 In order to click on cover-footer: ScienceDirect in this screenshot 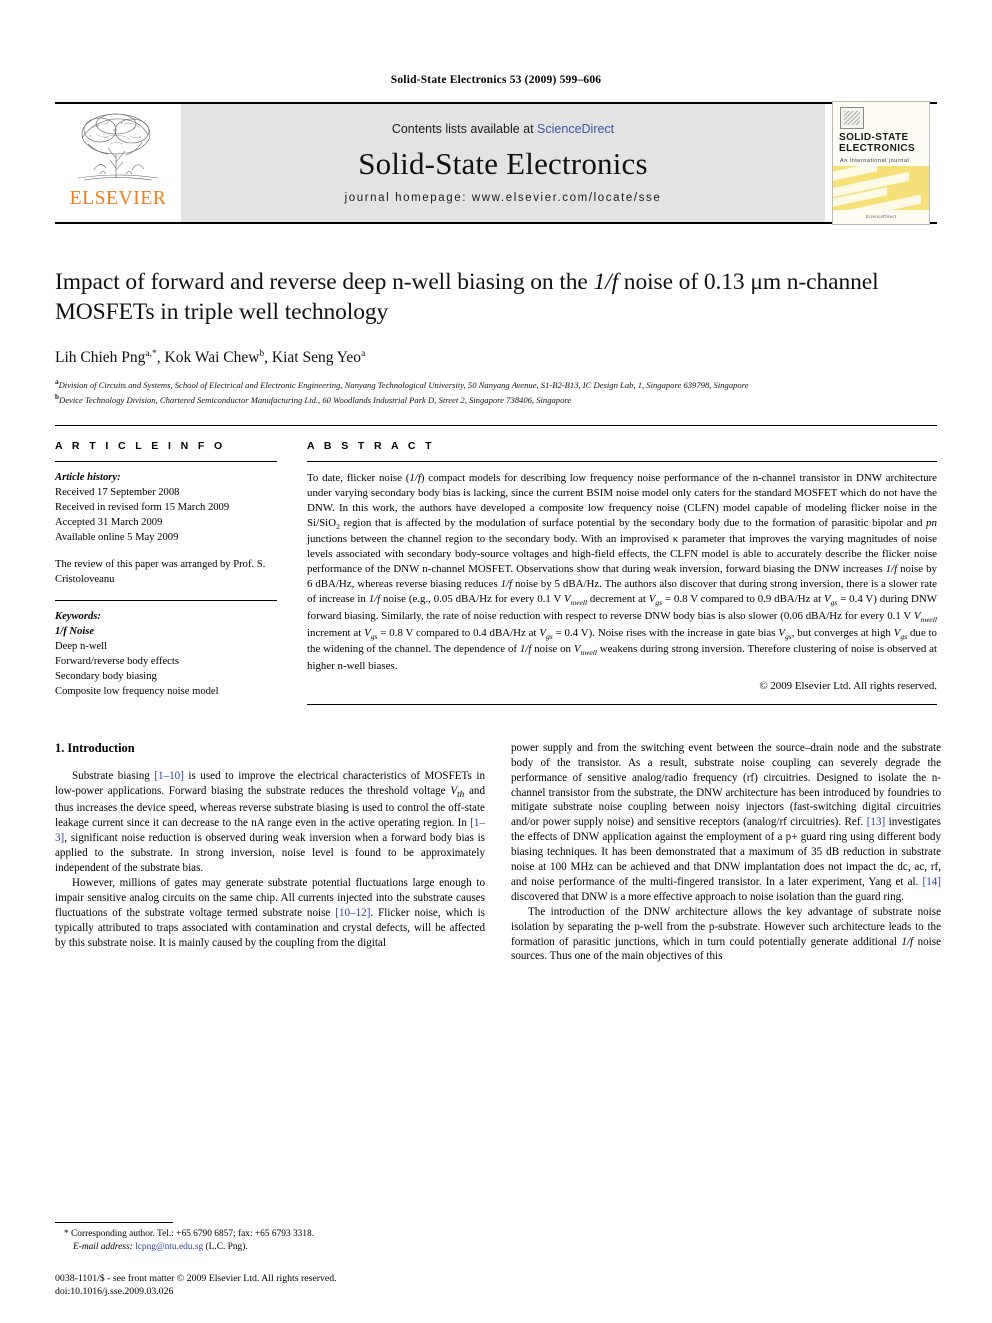, I will do `click(881, 217)`.